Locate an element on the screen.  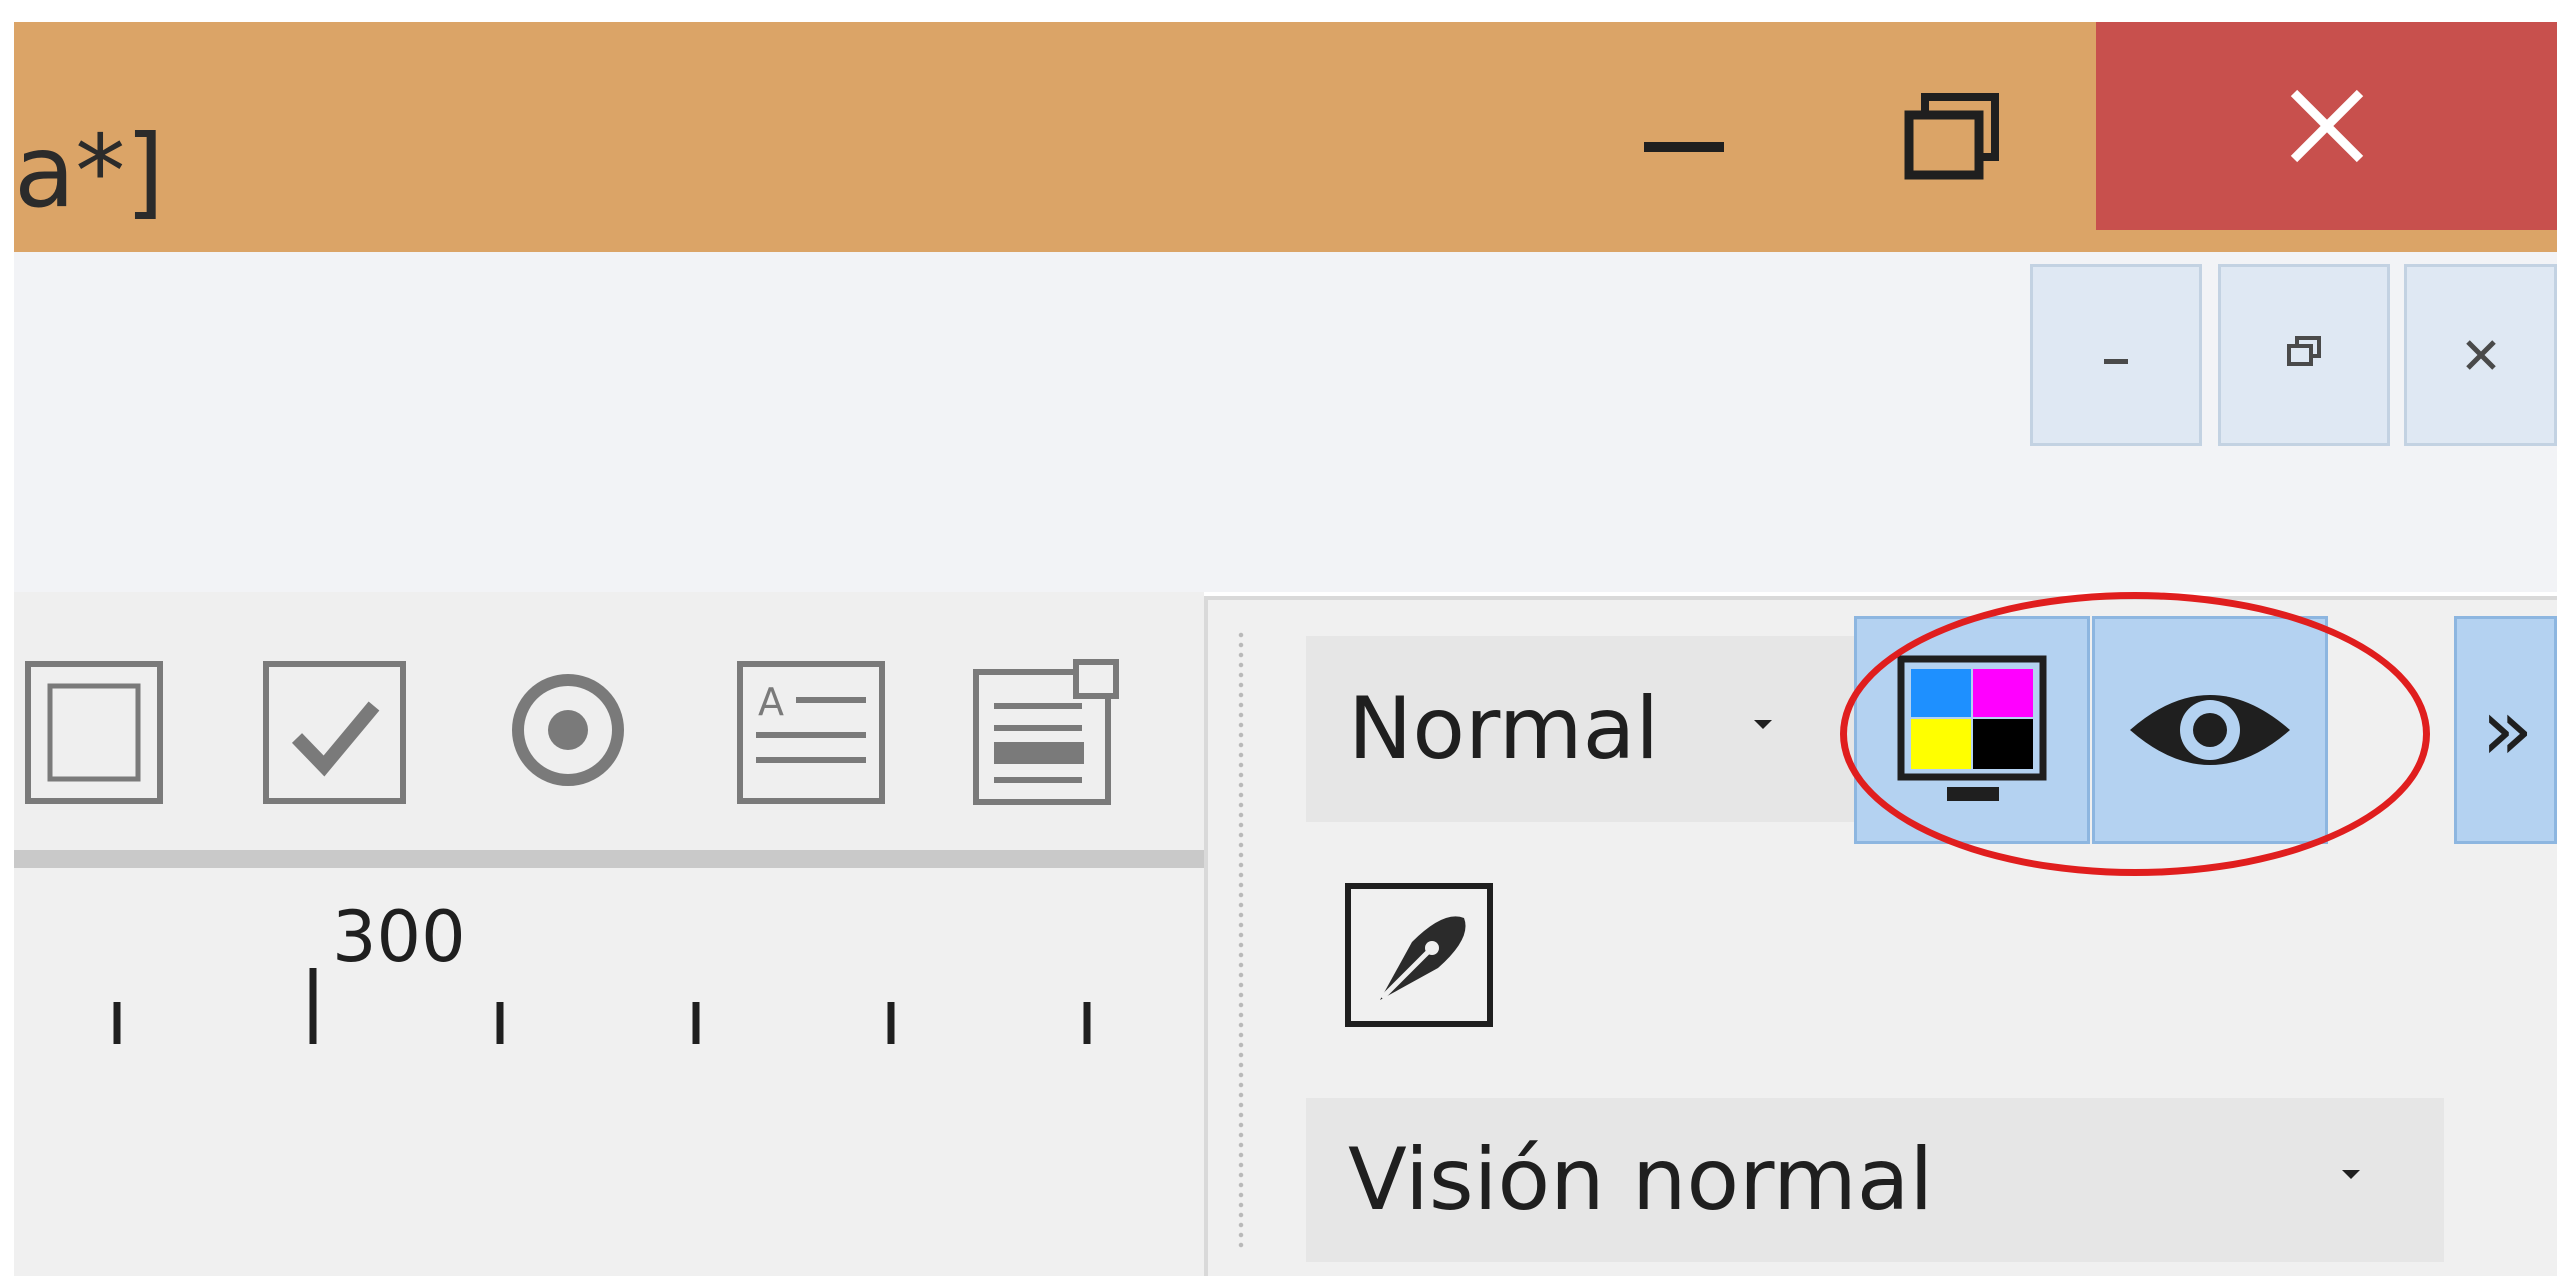
maximize-restore-button is located at coordinates (1954, 137).